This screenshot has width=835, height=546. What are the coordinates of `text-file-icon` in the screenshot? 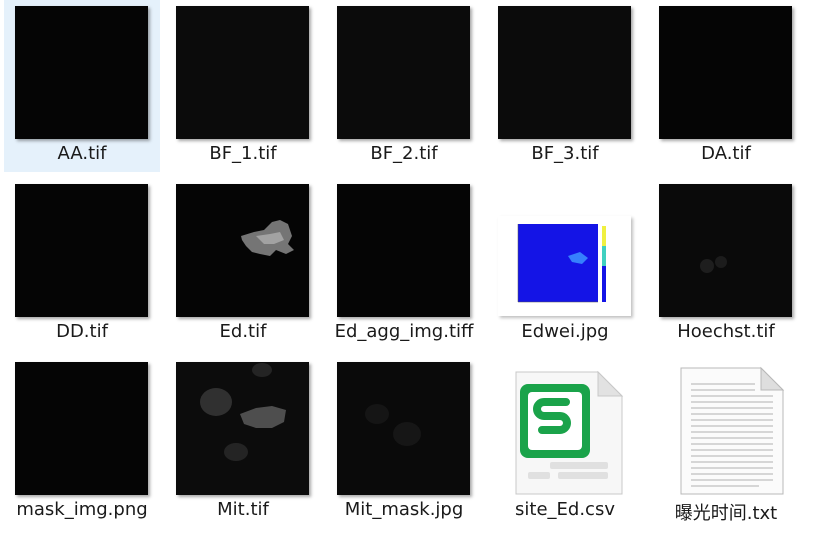 It's located at (725, 428).